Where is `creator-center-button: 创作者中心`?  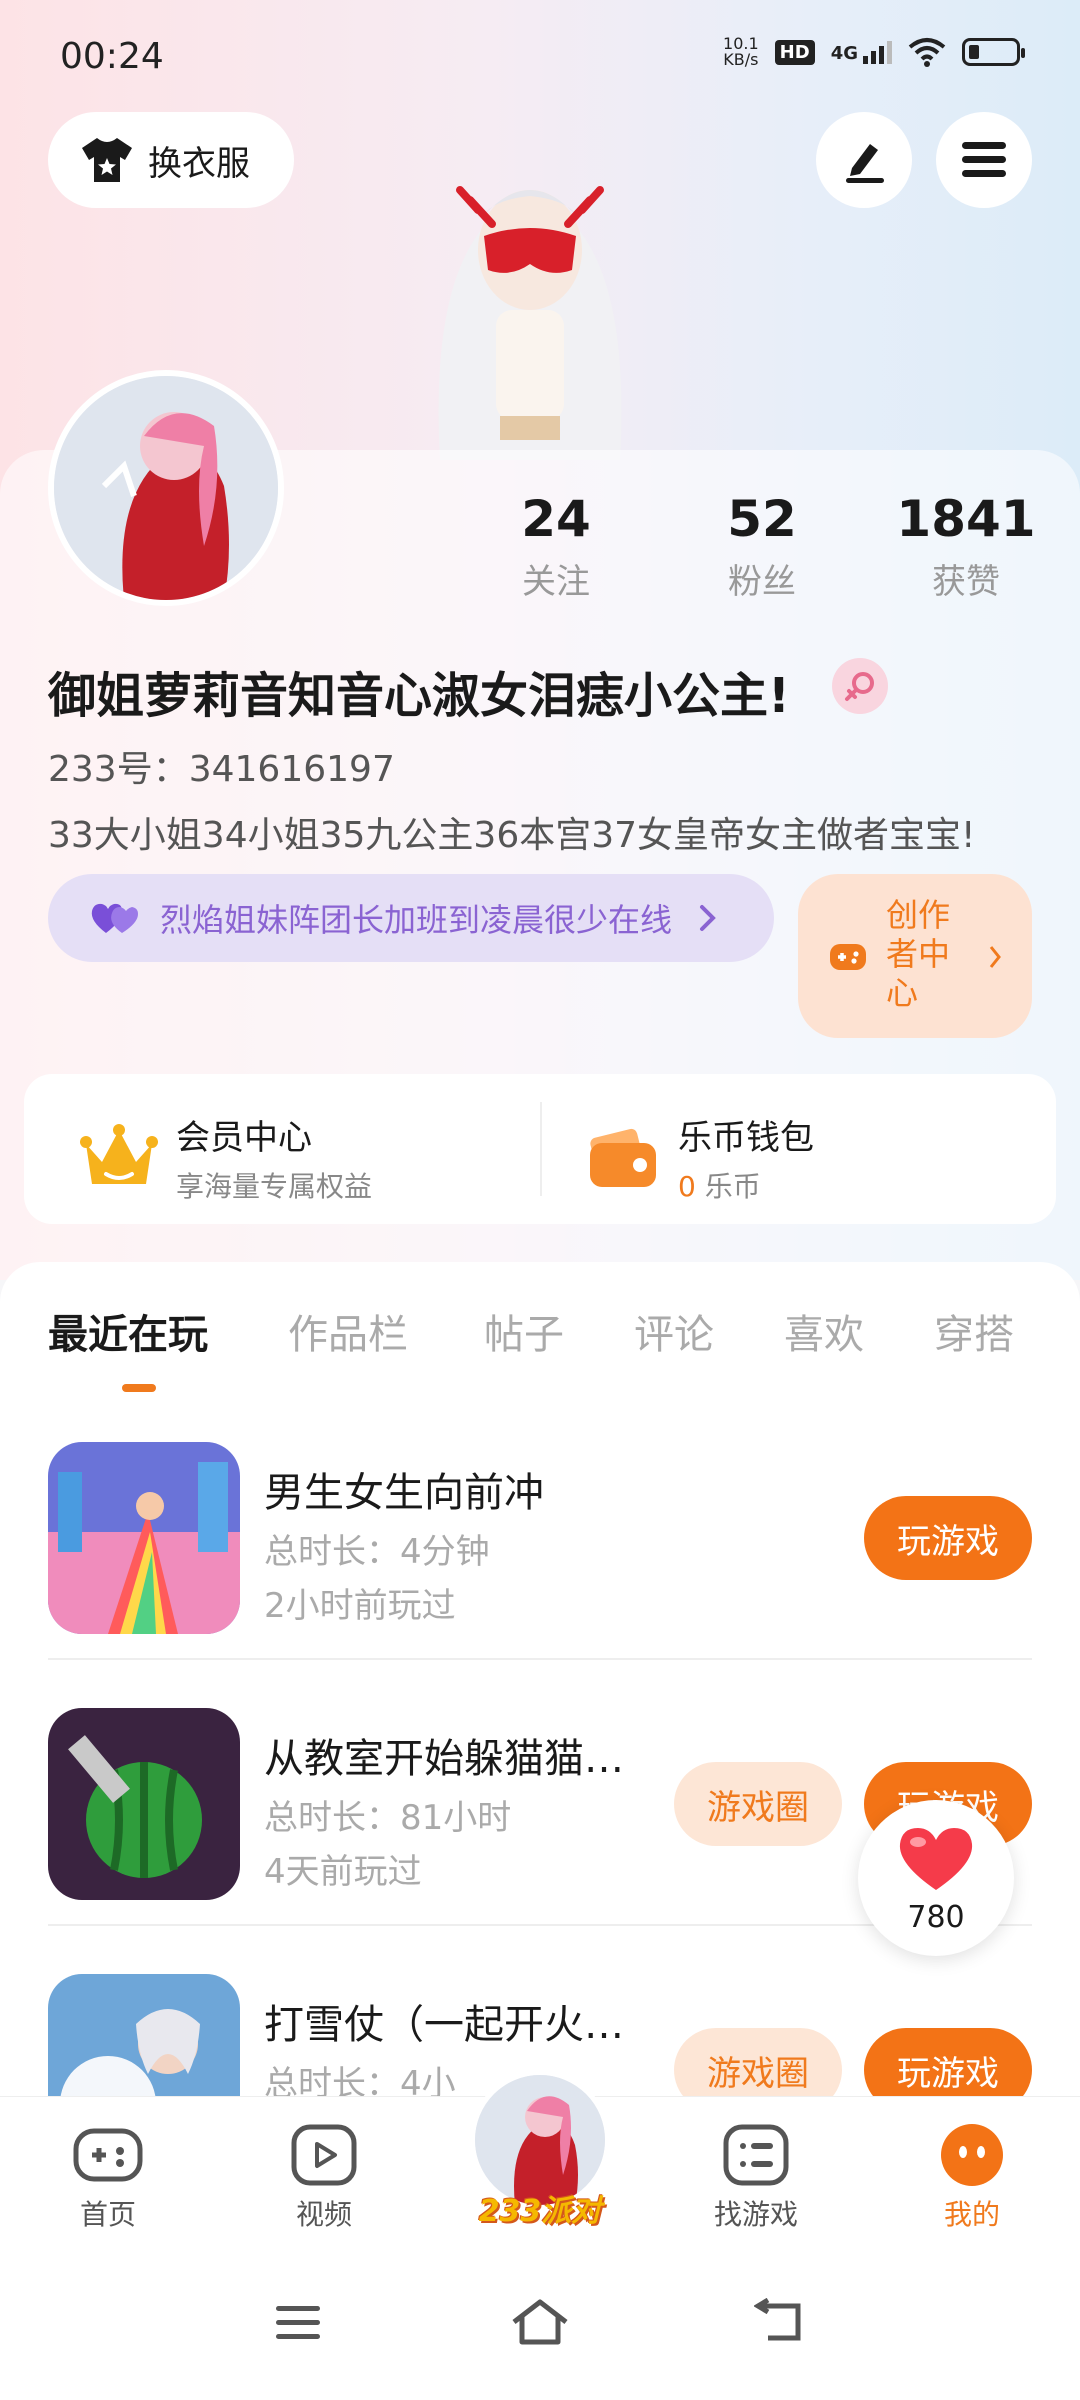 creator-center-button: 创作者中心 is located at coordinates (915, 956).